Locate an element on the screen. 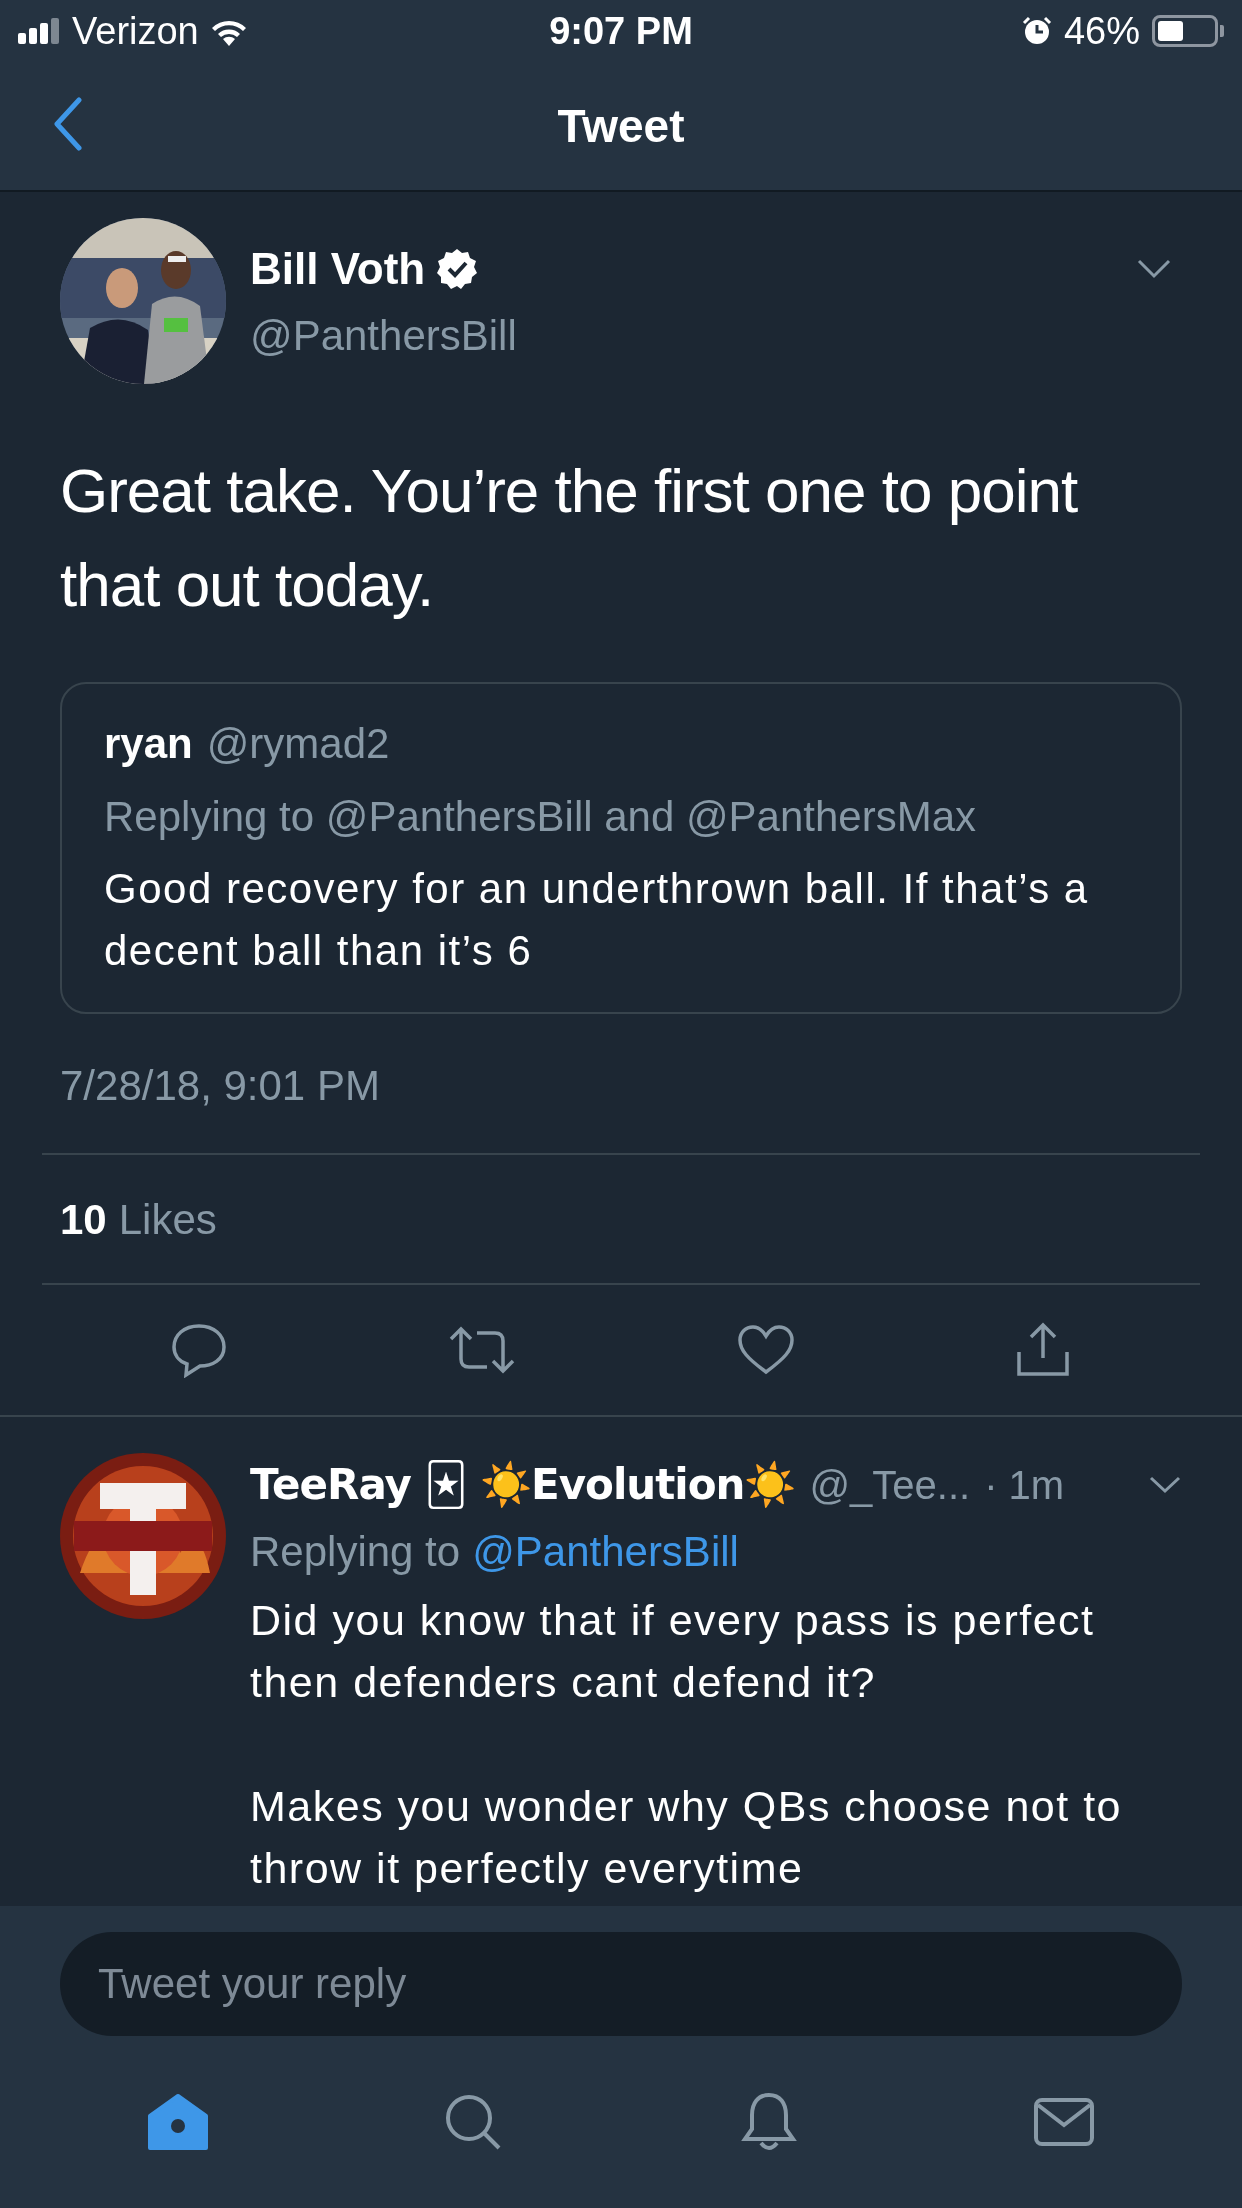  author-handle: @PanthersBill is located at coordinates (384, 335).